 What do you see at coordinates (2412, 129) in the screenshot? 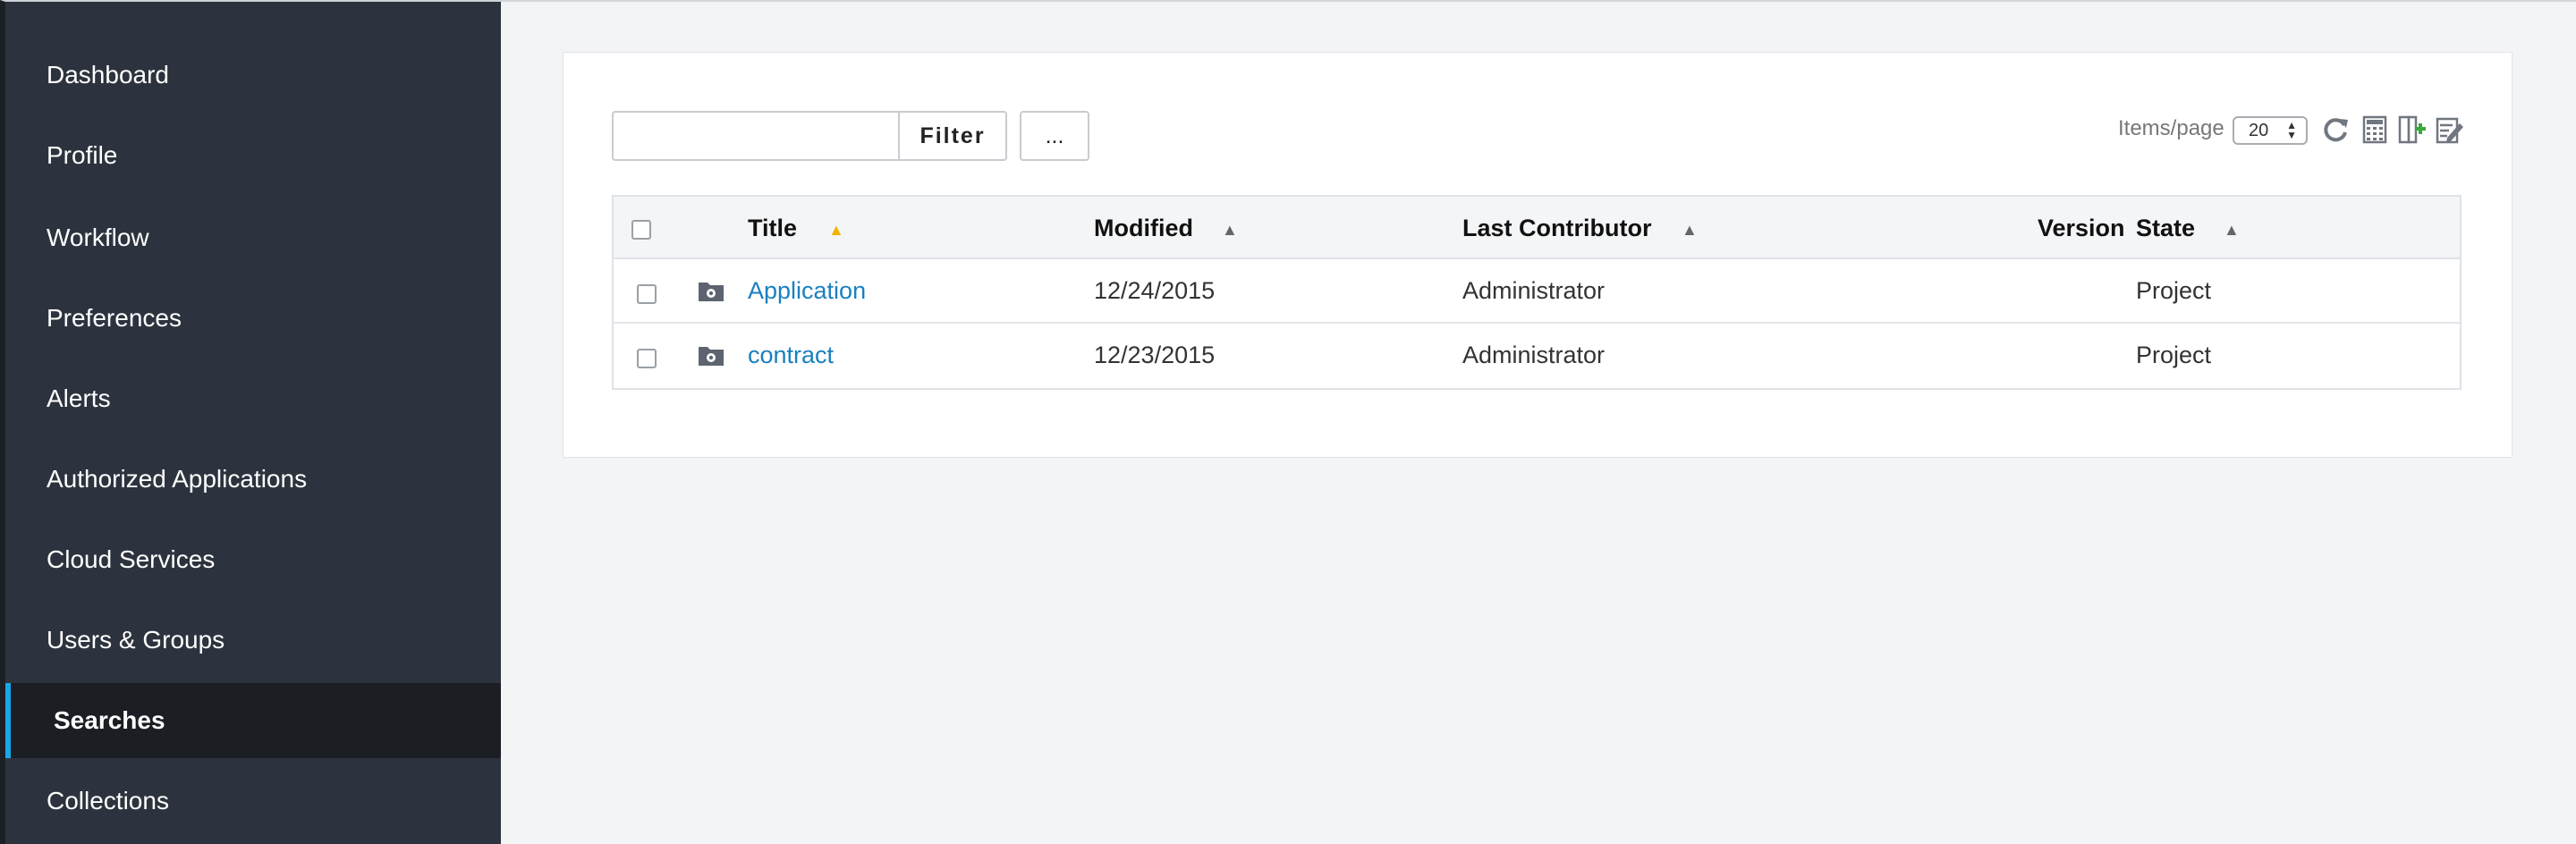
I see `add-column-icon` at bounding box center [2412, 129].